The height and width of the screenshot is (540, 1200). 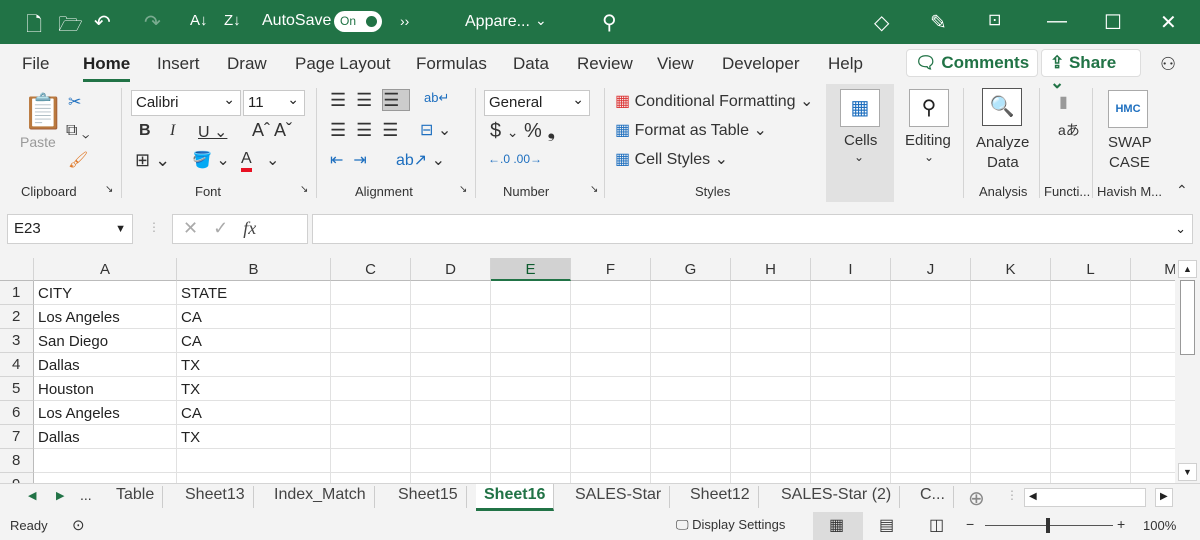 What do you see at coordinates (1168, 22) in the screenshot?
I see `close-icon: ✕` at bounding box center [1168, 22].